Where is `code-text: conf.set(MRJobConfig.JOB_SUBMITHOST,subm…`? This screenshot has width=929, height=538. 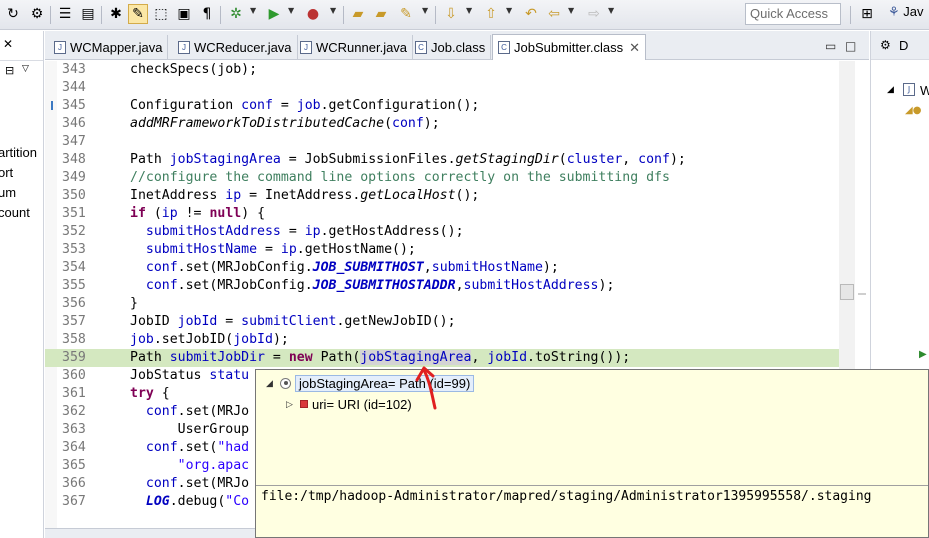 code-text: conf.set(MRJobConfig.JOB_SUBMITHOST,subm… is located at coordinates (352, 267).